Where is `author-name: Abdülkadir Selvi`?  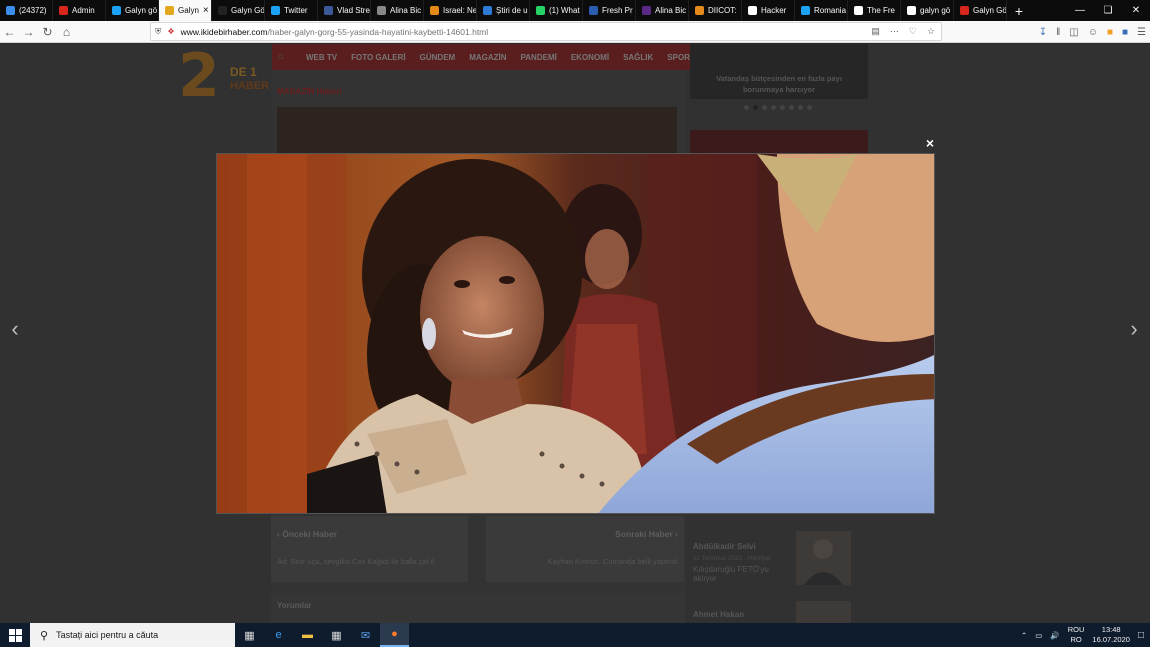 author-name: Abdülkadir Selvi is located at coordinates (724, 546).